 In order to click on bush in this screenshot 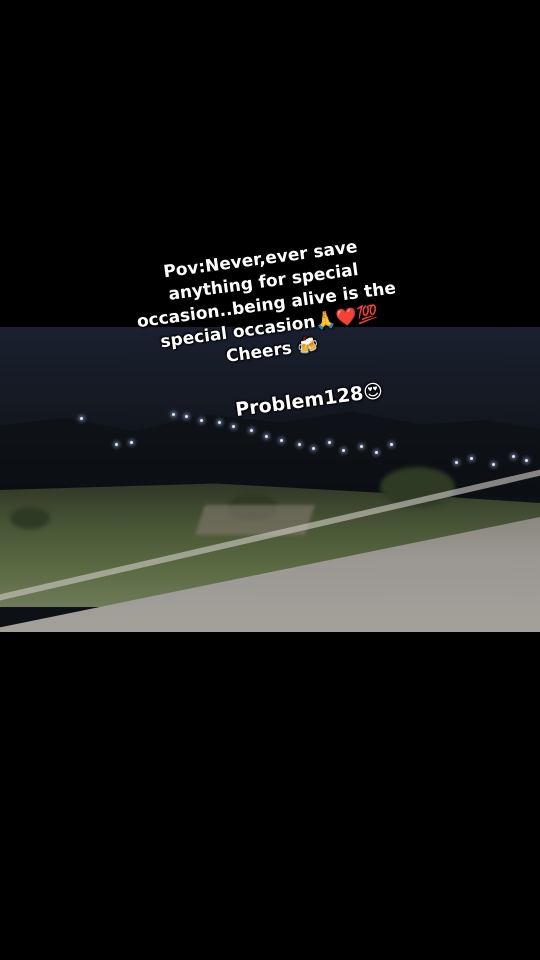, I will do `click(30, 518)`.